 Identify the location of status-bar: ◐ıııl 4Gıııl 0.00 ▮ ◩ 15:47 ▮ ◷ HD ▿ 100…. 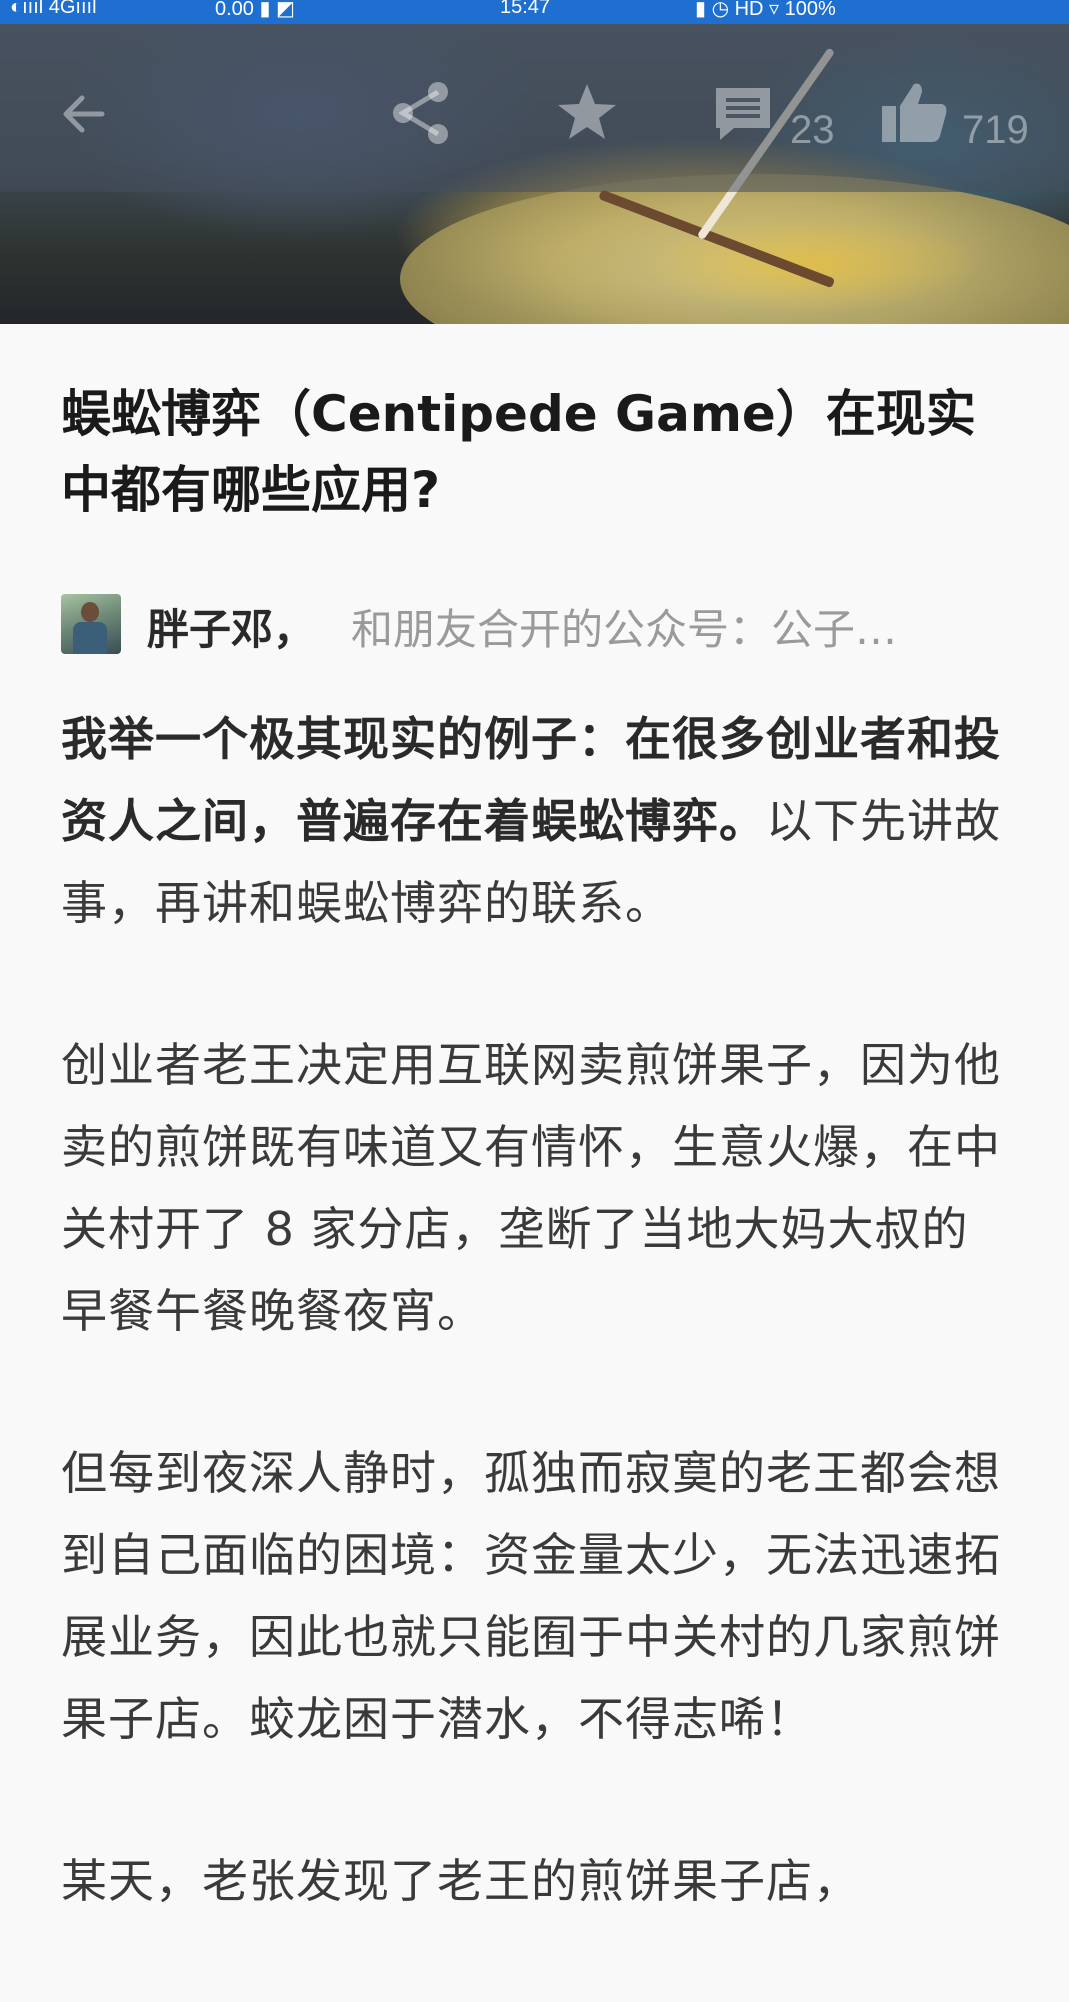
(534, 12).